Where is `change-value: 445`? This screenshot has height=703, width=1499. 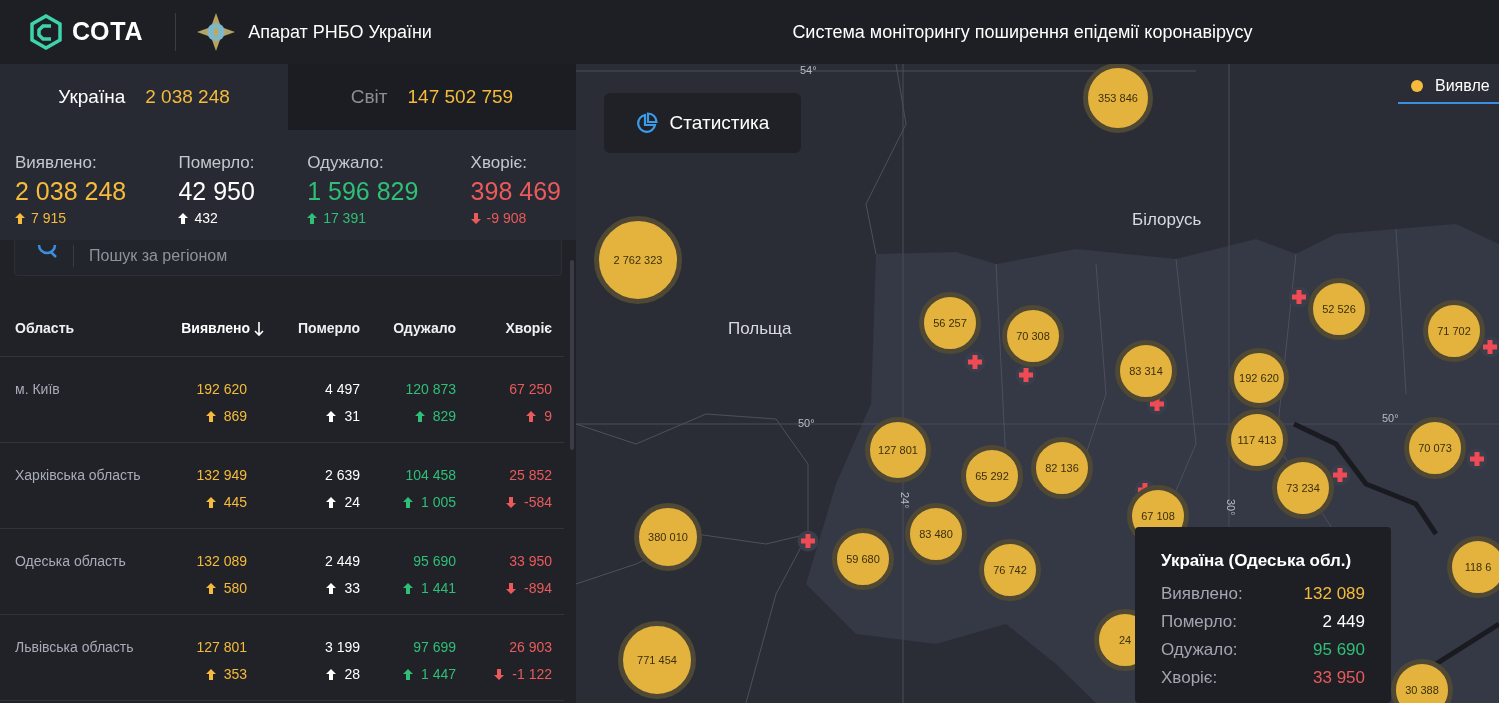
change-value: 445 is located at coordinates (235, 502).